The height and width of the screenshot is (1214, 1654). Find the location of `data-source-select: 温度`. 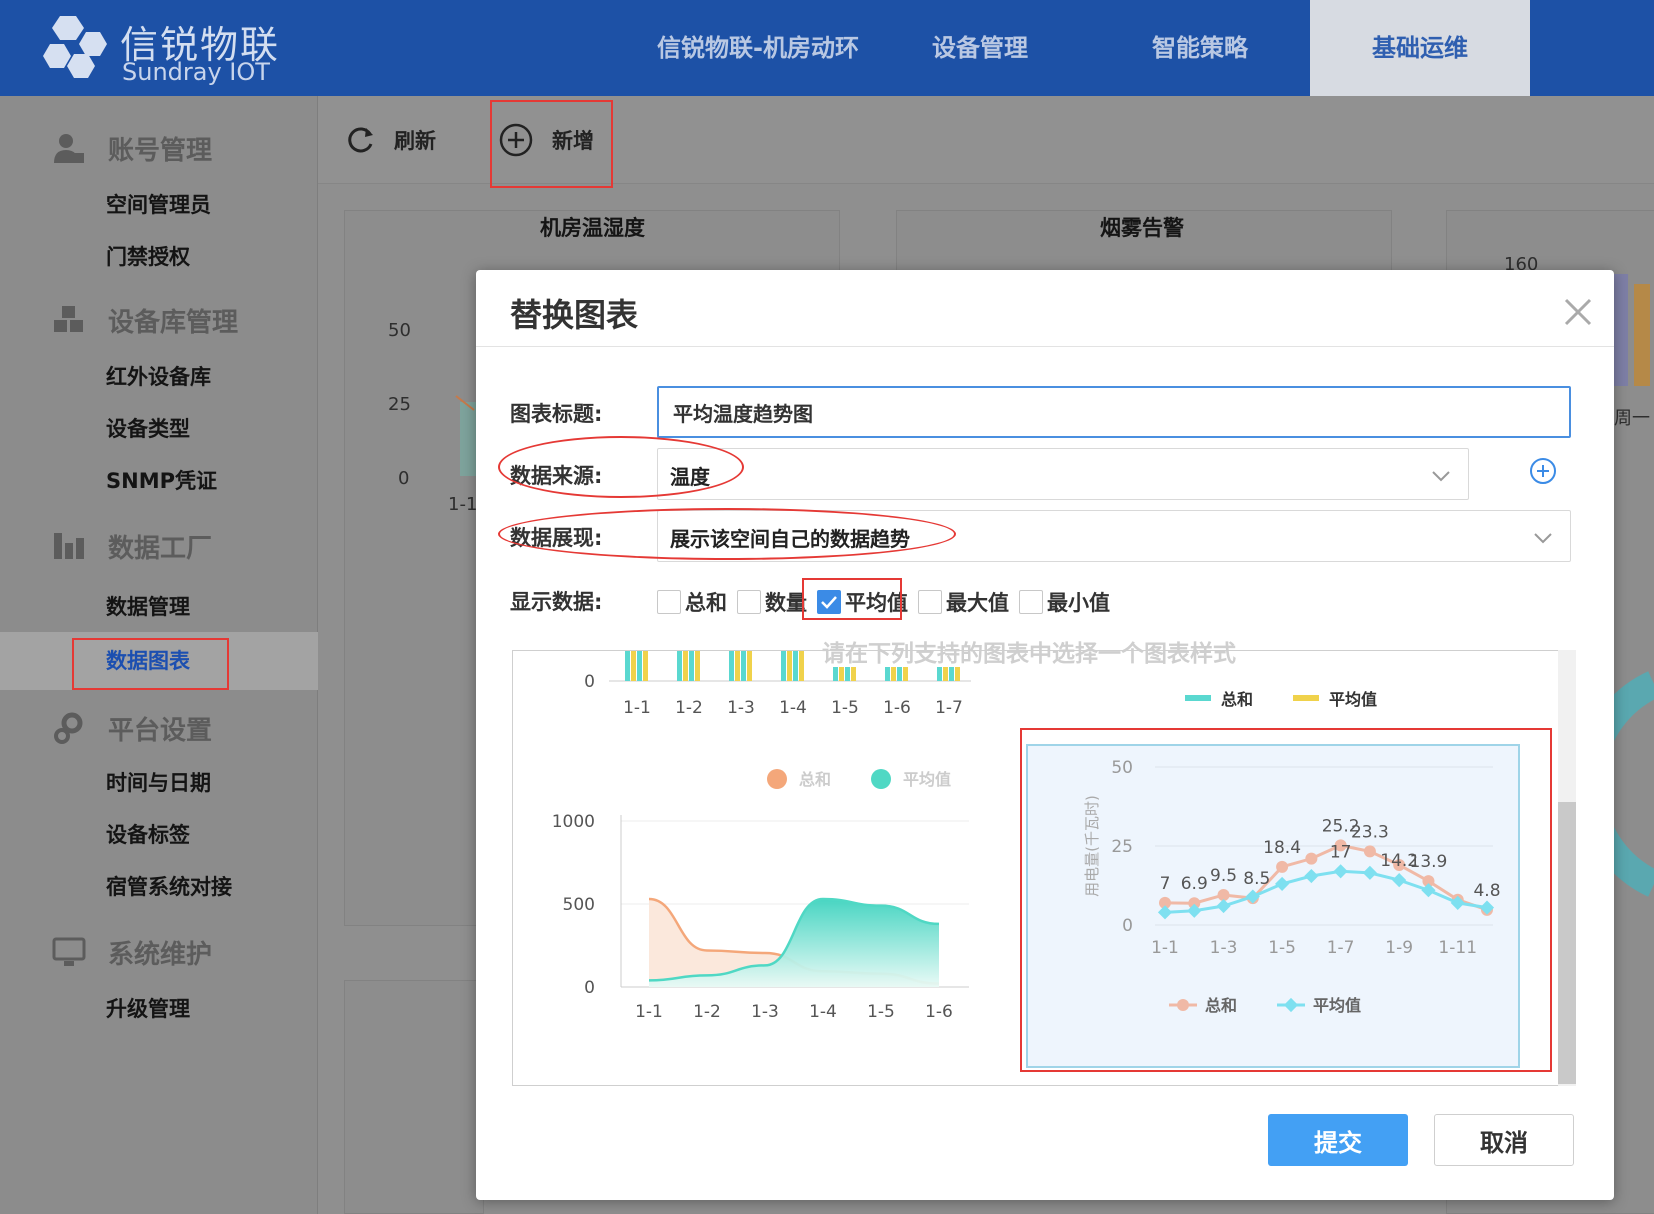

data-source-select: 温度 is located at coordinates (1063, 474).